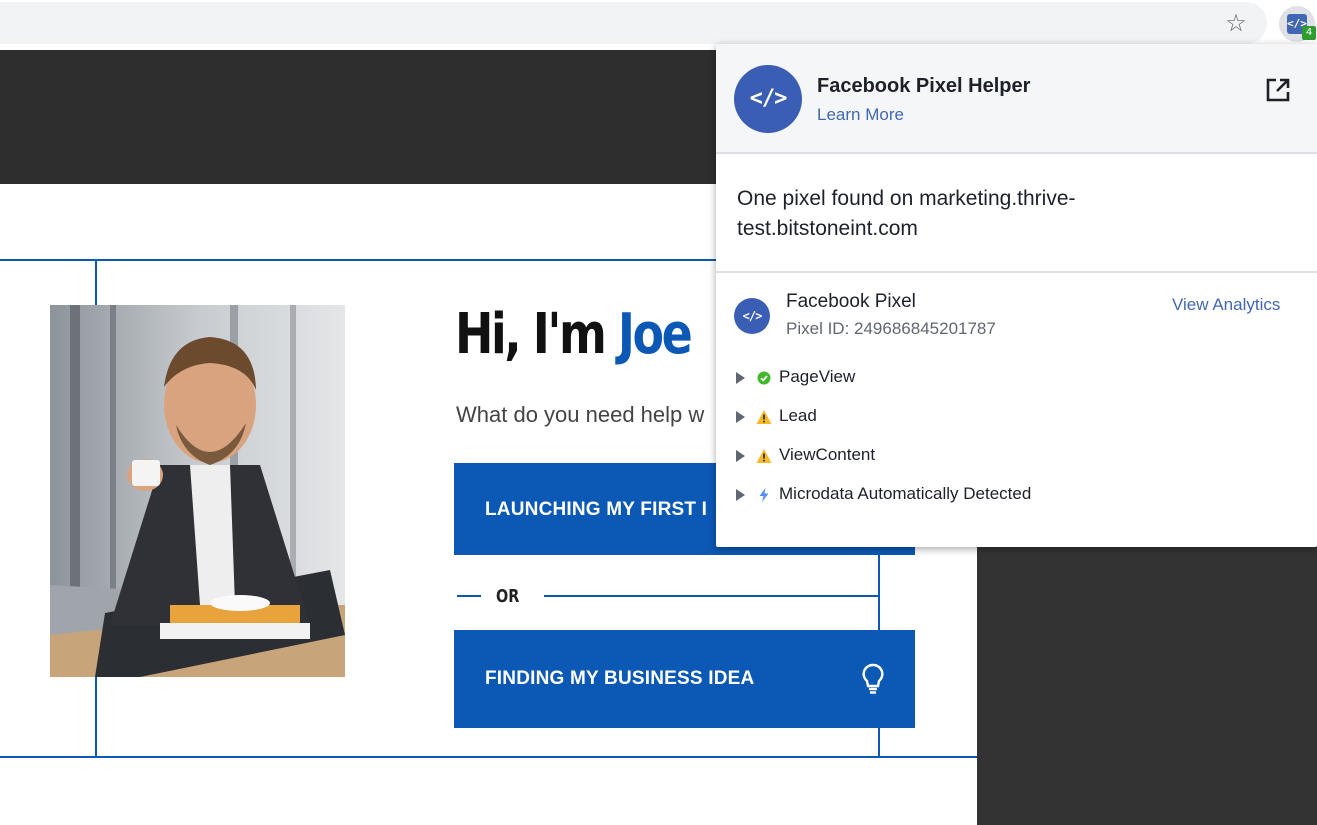  What do you see at coordinates (1226, 305) in the screenshot?
I see `view-analytics-link: View Analytics` at bounding box center [1226, 305].